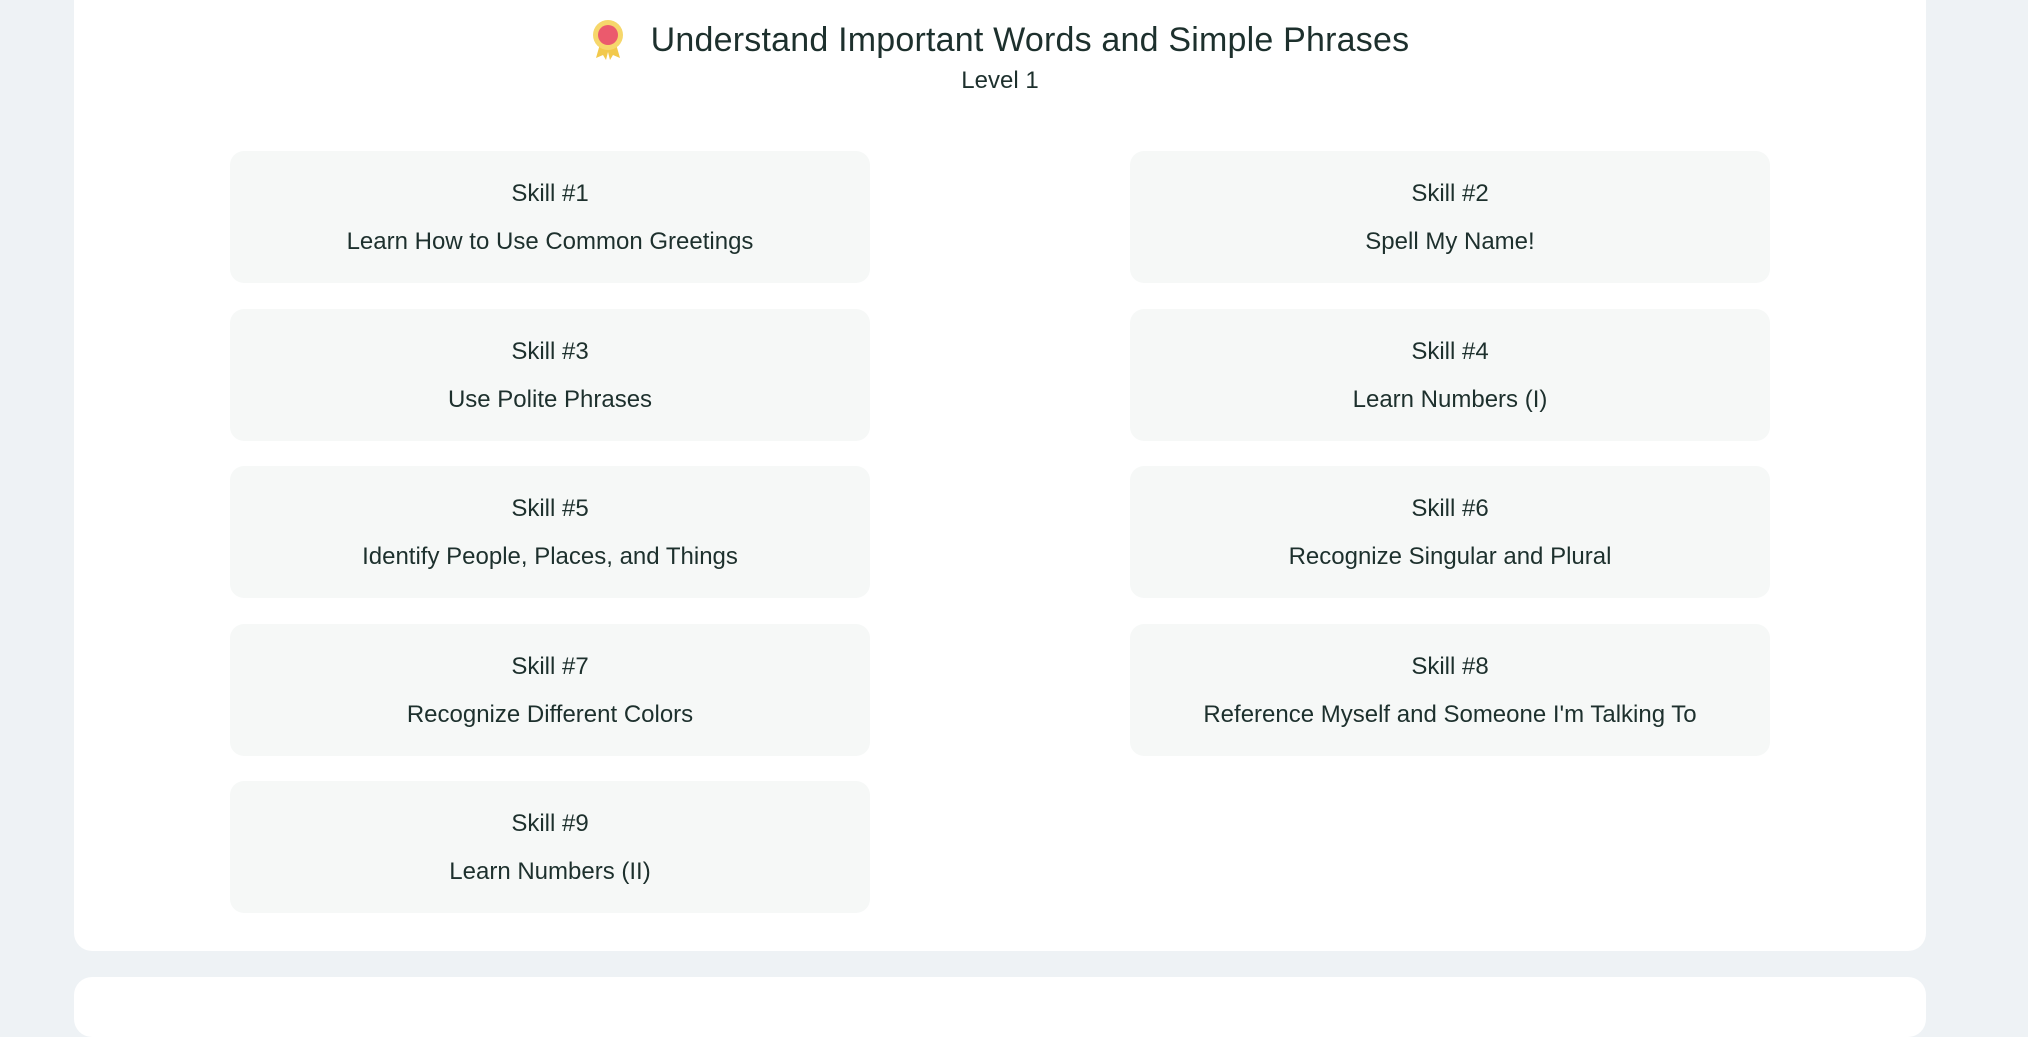 The image size is (2028, 1037). What do you see at coordinates (550, 690) in the screenshot?
I see `skill-card-7: Skill #7 Recognize Different Colors` at bounding box center [550, 690].